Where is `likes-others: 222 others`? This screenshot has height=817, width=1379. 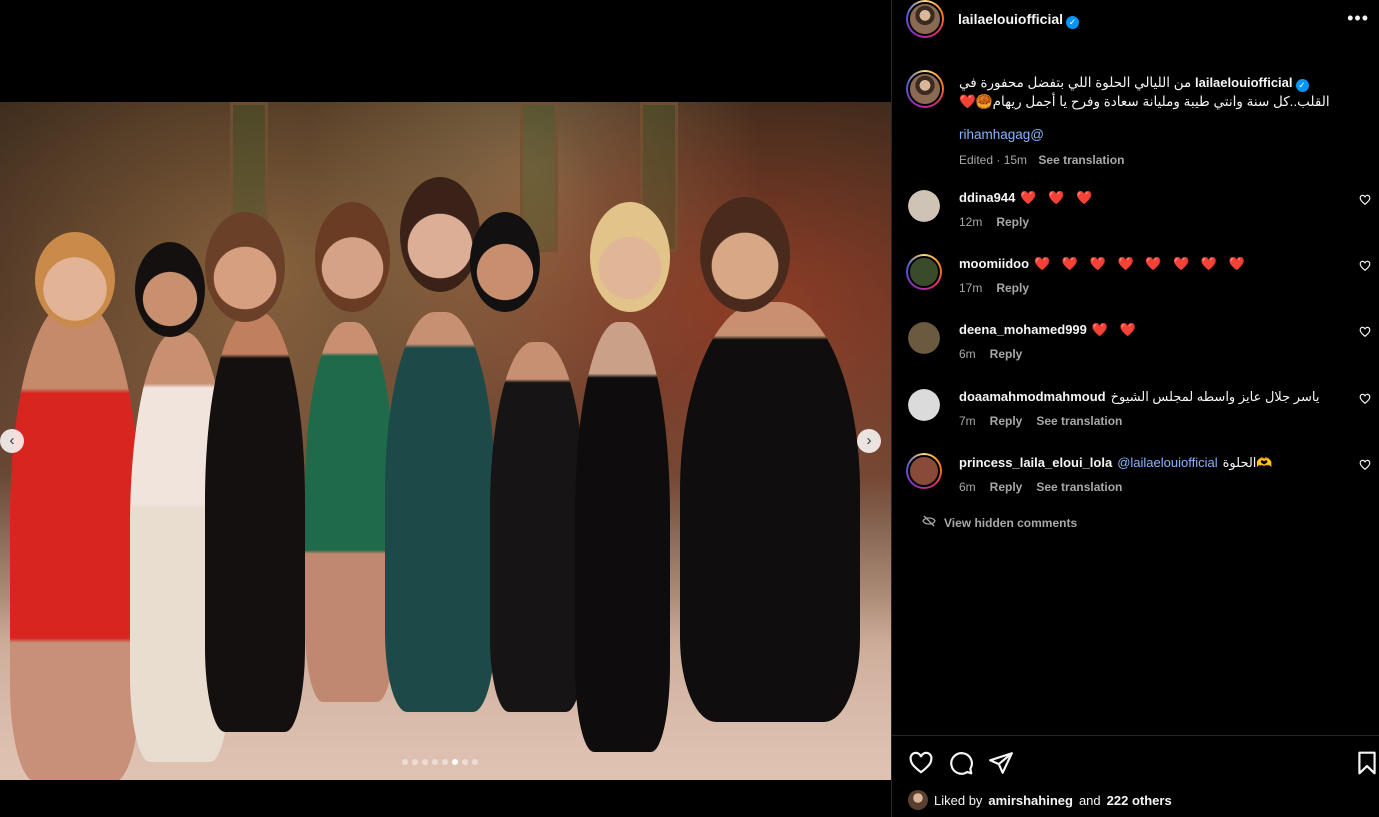 likes-others: 222 others is located at coordinates (1139, 800).